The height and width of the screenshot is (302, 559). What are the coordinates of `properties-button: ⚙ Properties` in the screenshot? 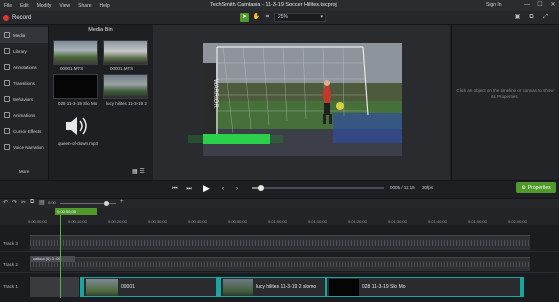 It's located at (536, 187).